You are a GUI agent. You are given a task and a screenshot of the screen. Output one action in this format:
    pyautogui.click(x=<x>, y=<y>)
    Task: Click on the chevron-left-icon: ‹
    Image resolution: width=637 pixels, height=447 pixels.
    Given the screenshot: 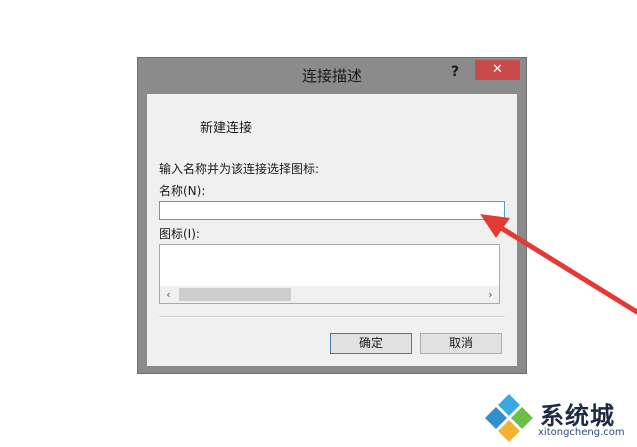 What is the action you would take?
    pyautogui.click(x=168, y=294)
    